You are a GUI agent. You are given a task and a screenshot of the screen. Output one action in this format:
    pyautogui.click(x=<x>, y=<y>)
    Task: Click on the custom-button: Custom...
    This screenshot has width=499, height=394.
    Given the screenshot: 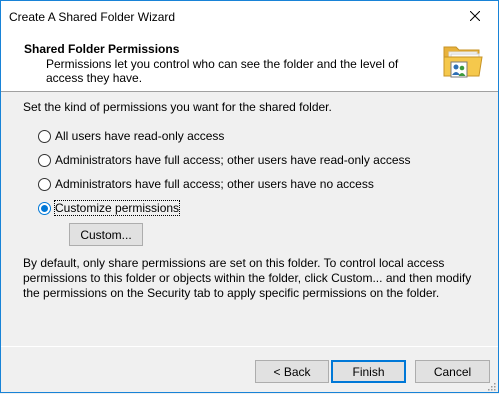 What is the action you would take?
    pyautogui.click(x=106, y=234)
    